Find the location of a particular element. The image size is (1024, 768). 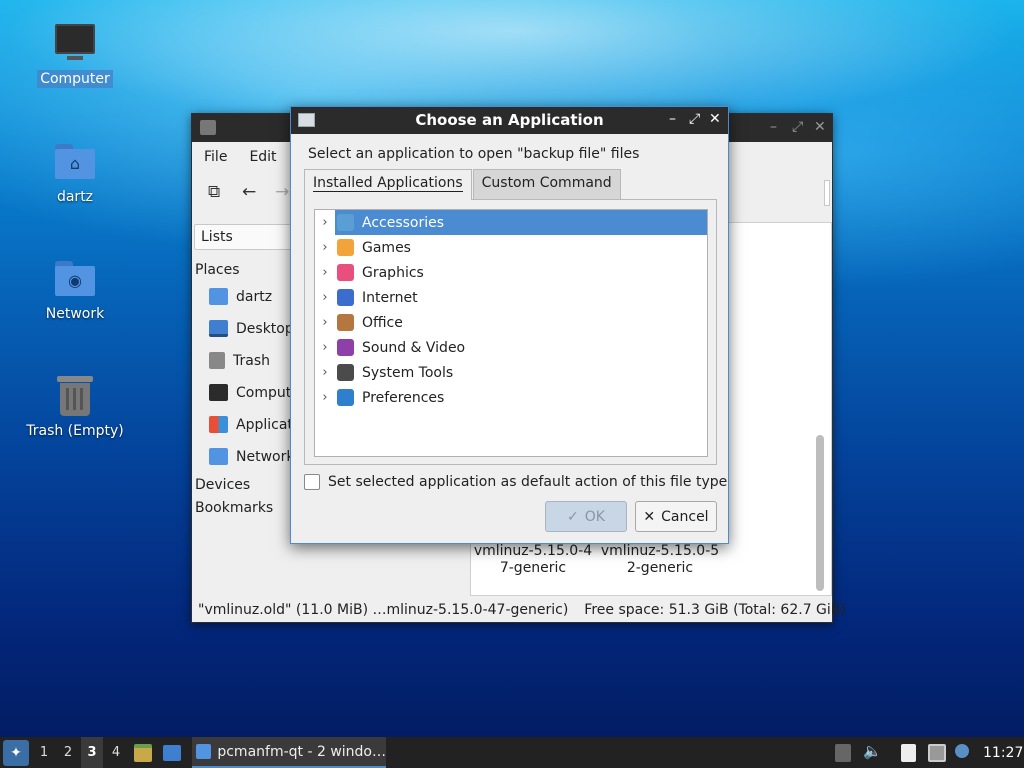

place-item-trash: Trash is located at coordinates (239, 360).